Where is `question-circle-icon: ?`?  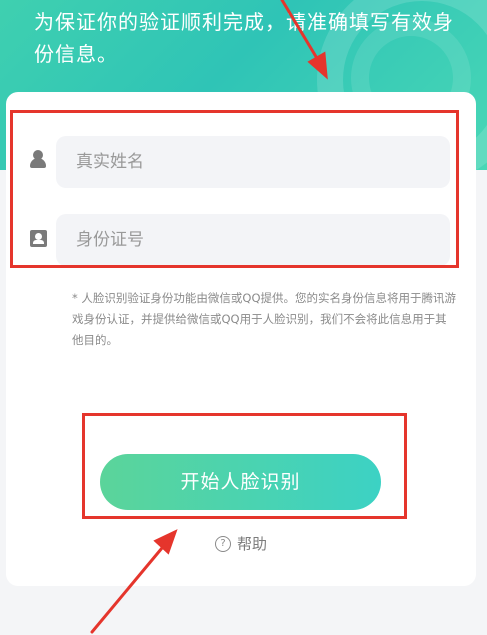 question-circle-icon: ? is located at coordinates (223, 544).